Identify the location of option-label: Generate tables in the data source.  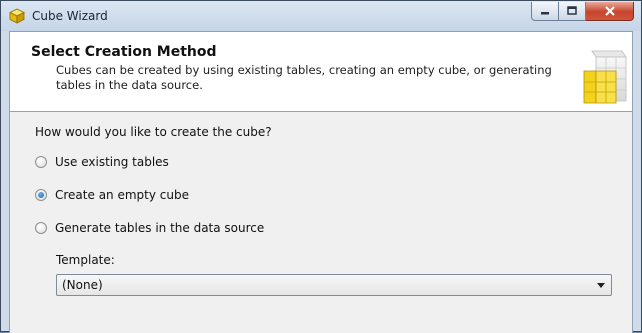
(159, 228).